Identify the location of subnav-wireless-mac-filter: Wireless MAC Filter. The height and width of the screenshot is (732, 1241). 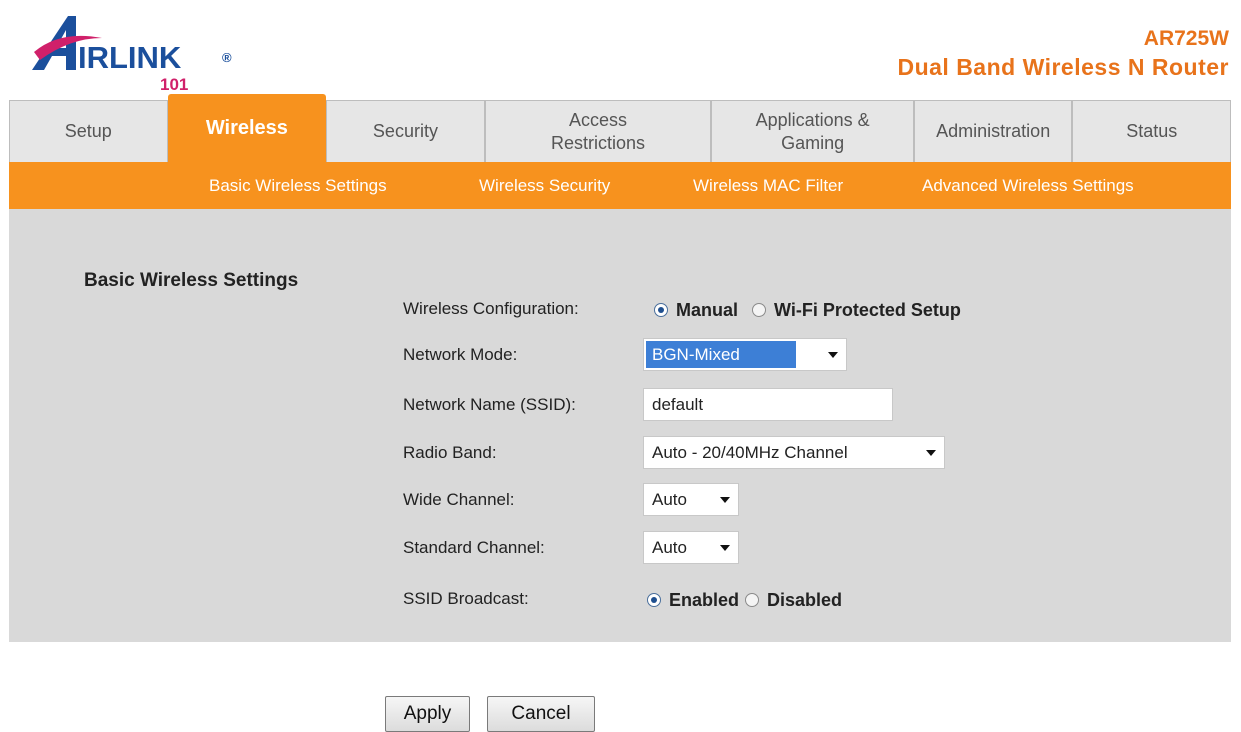
(768, 185).